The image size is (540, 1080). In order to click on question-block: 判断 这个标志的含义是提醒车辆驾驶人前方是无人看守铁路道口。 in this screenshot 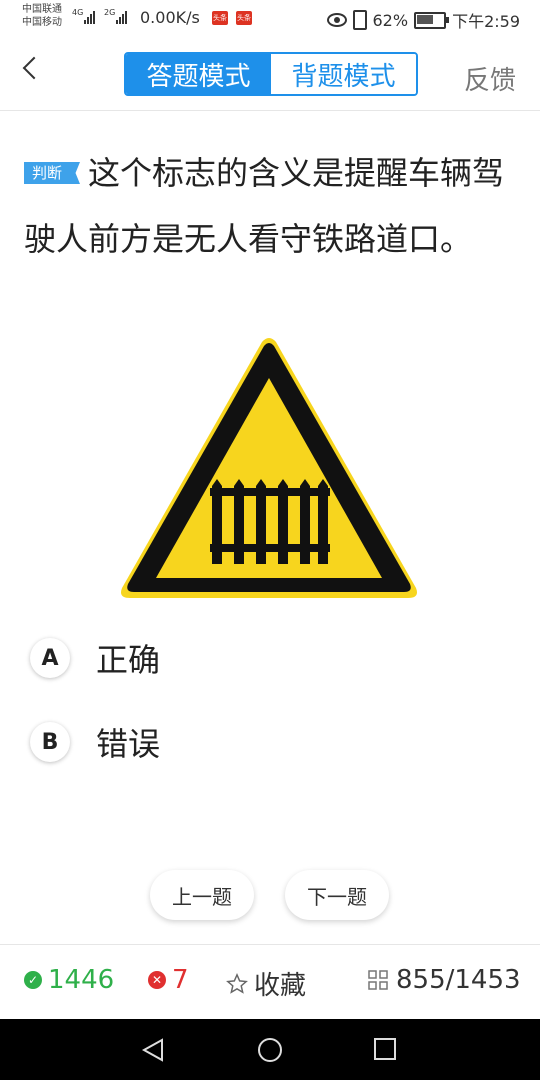, I will do `click(264, 206)`.